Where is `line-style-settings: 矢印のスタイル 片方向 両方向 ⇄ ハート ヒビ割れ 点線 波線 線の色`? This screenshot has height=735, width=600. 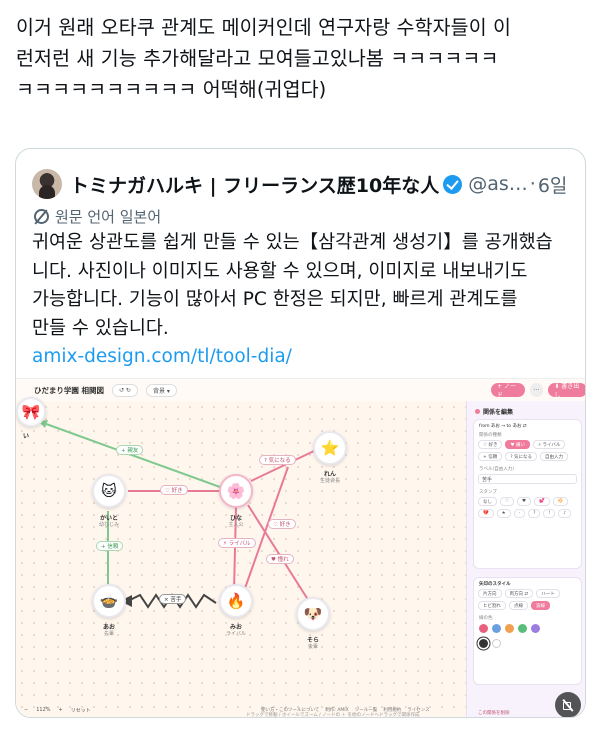 line-style-settings: 矢印のスタイル 片方向 両方向 ⇄ ハート ヒビ割れ 点線 波線 線の色 is located at coordinates (527, 631).